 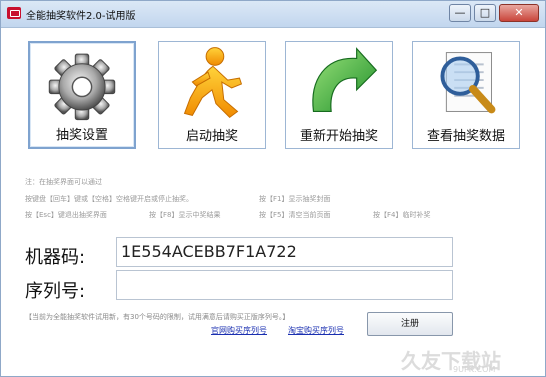 I want to click on app-icon, so click(x=14, y=13).